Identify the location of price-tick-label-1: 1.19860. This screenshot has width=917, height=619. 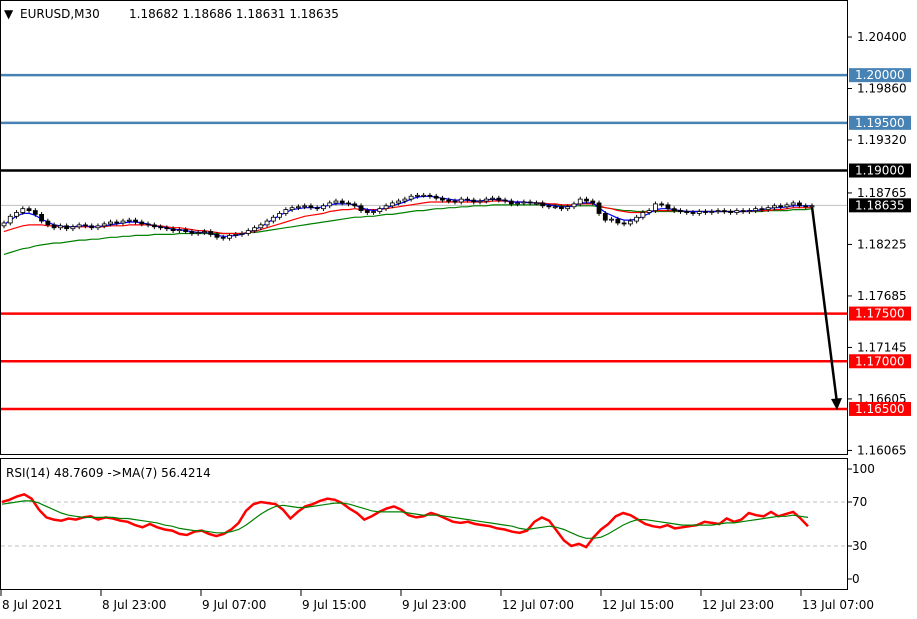
(882, 89).